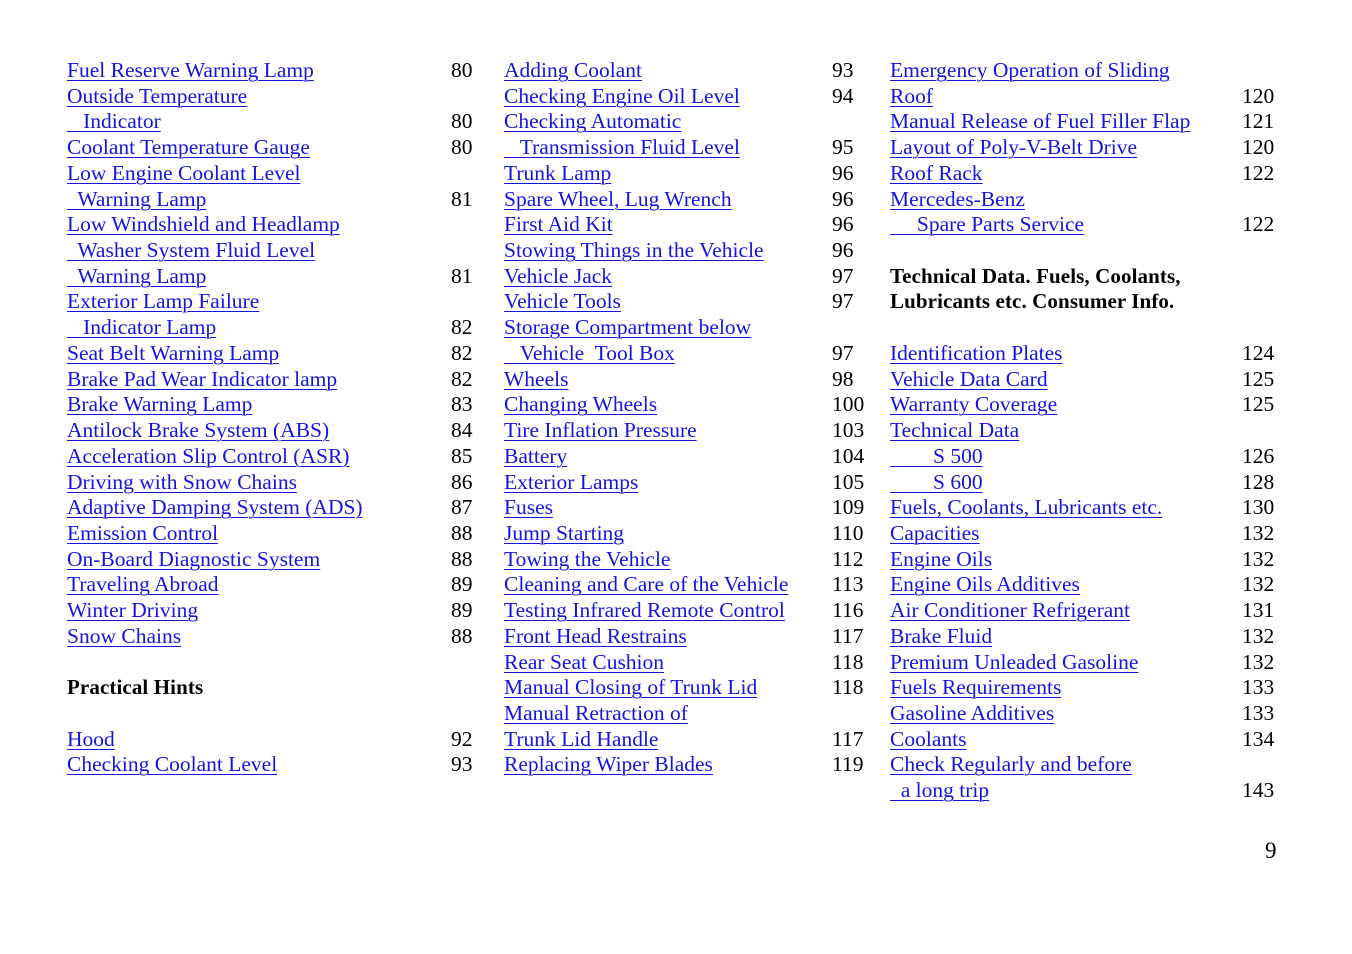 The width and height of the screenshot is (1352, 954). What do you see at coordinates (564, 534) in the screenshot?
I see `toc-entry-link: Jump Starting` at bounding box center [564, 534].